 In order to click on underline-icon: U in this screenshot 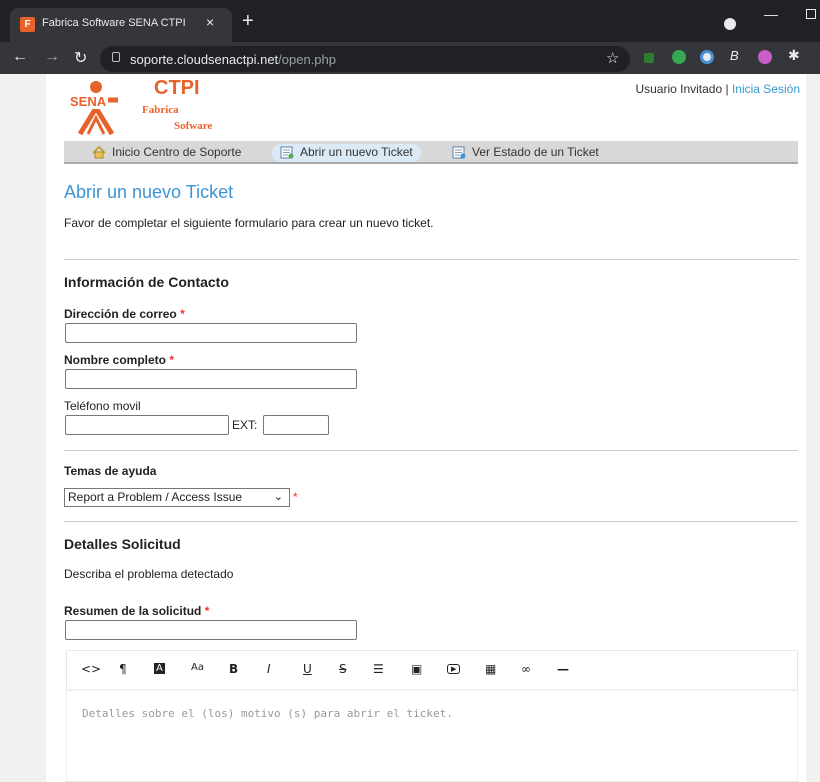, I will do `click(307, 669)`.